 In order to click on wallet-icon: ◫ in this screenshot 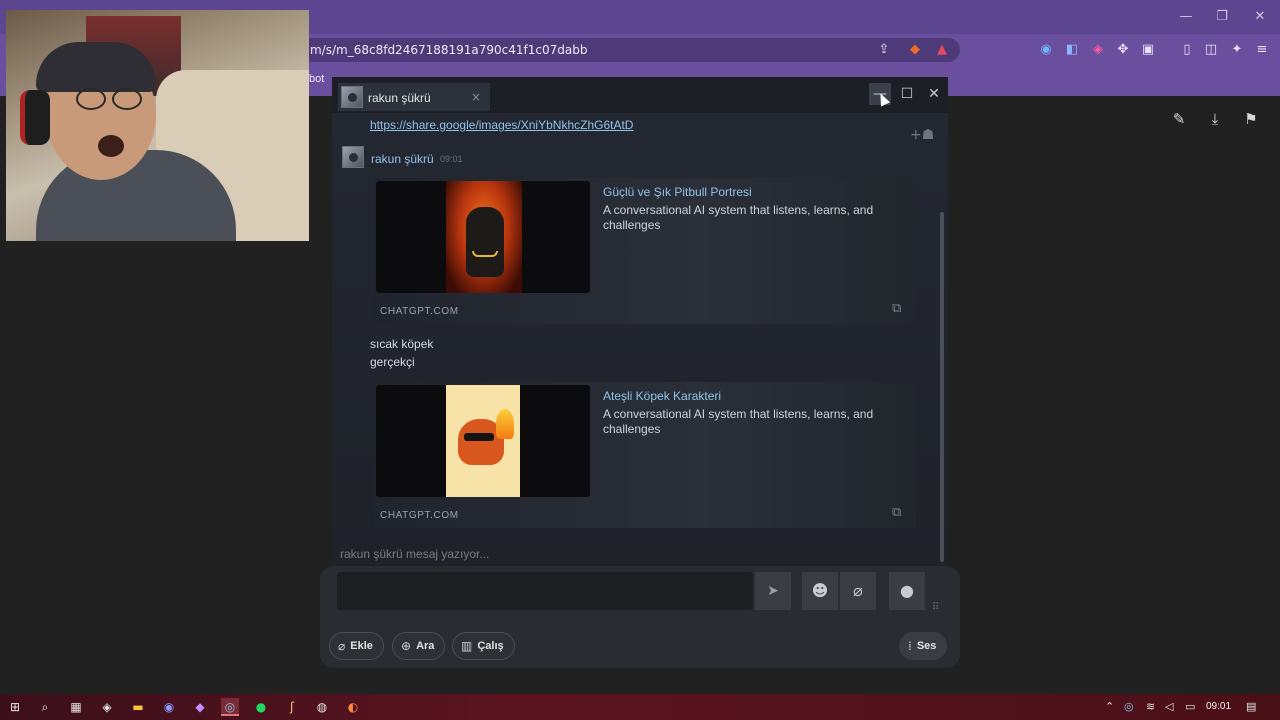, I will do `click(1211, 50)`.